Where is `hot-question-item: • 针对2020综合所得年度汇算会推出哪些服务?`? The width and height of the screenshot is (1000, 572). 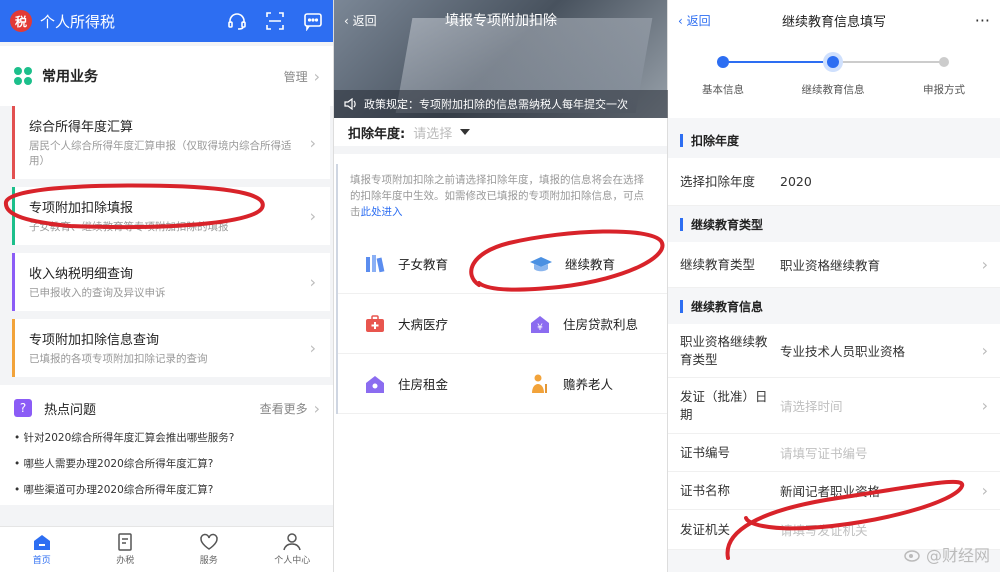 hot-question-item: • 针对2020综合所得年度汇算会推出哪些服务? is located at coordinates (167, 438).